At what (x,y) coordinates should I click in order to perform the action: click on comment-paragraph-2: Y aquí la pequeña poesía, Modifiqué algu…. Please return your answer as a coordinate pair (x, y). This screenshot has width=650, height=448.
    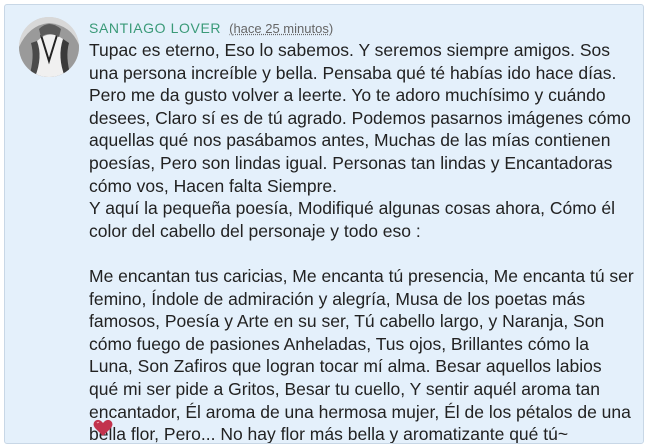
    Looking at the image, I should click on (352, 219).